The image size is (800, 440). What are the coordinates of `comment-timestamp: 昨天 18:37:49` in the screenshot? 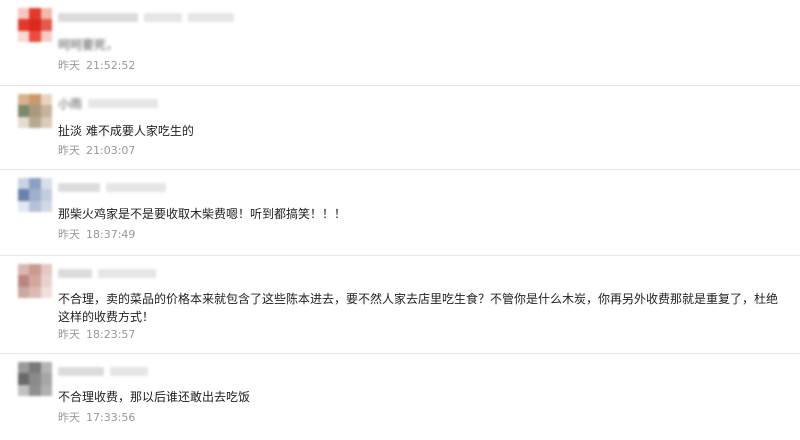 It's located at (99, 234).